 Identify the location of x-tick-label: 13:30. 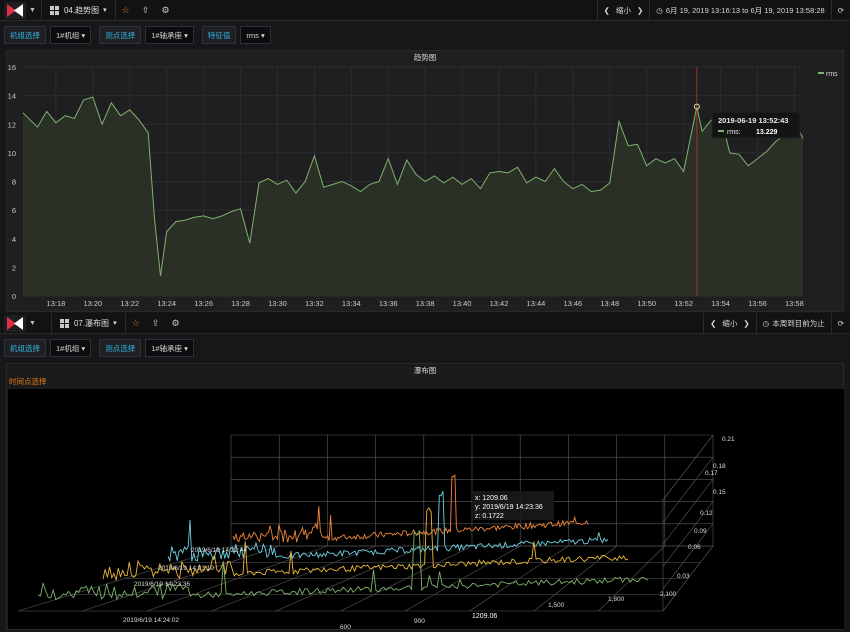
(277, 303).